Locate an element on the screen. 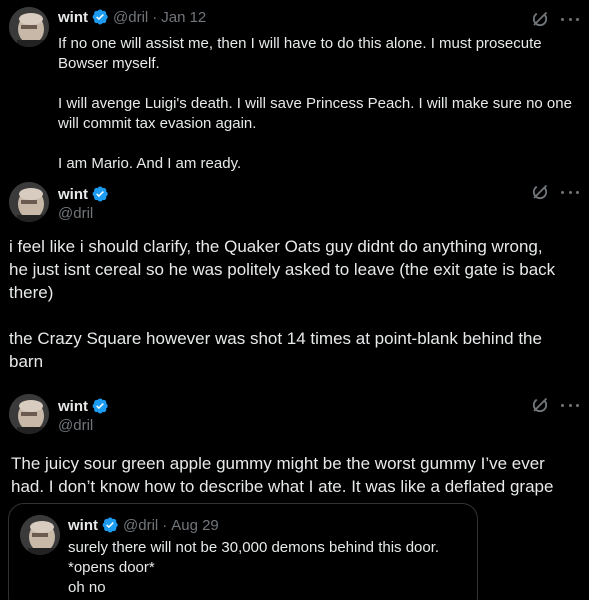 Image resolution: width=589 pixels, height=600 pixels. tweet-date: Jan 12 is located at coordinates (183, 17).